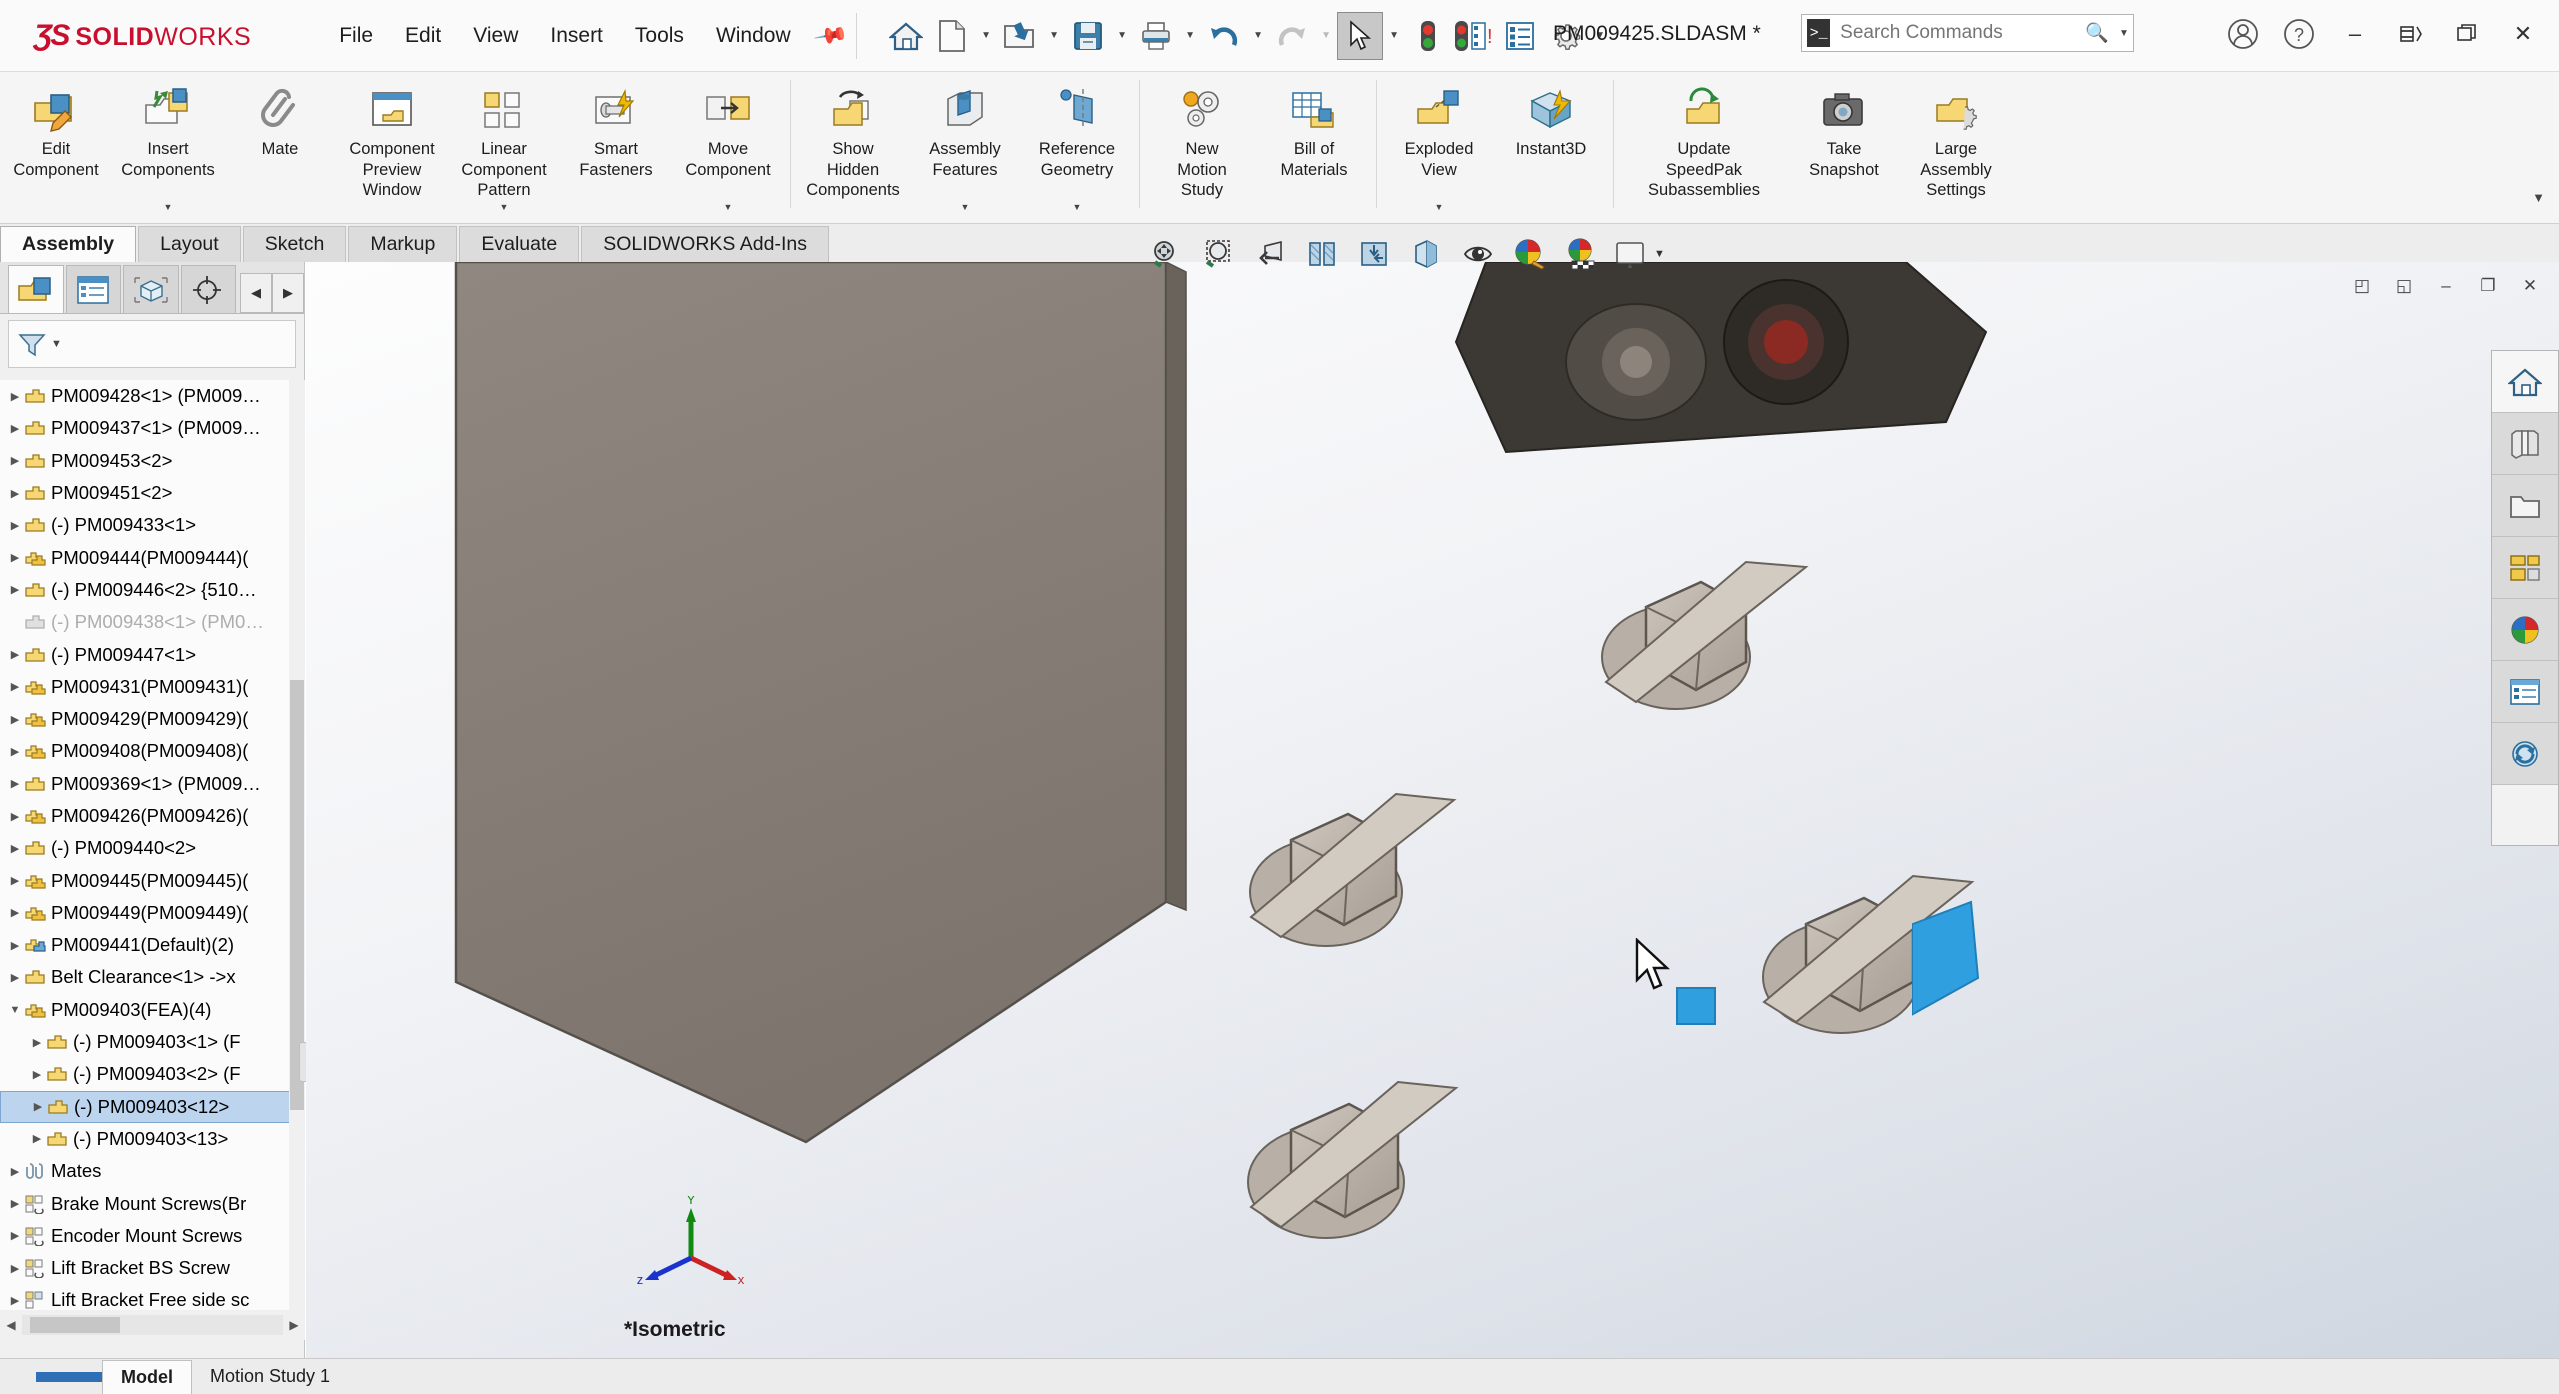 The width and height of the screenshot is (2559, 1394). Describe the element at coordinates (495, 36) in the screenshot. I see `menu-item-view: View` at that location.